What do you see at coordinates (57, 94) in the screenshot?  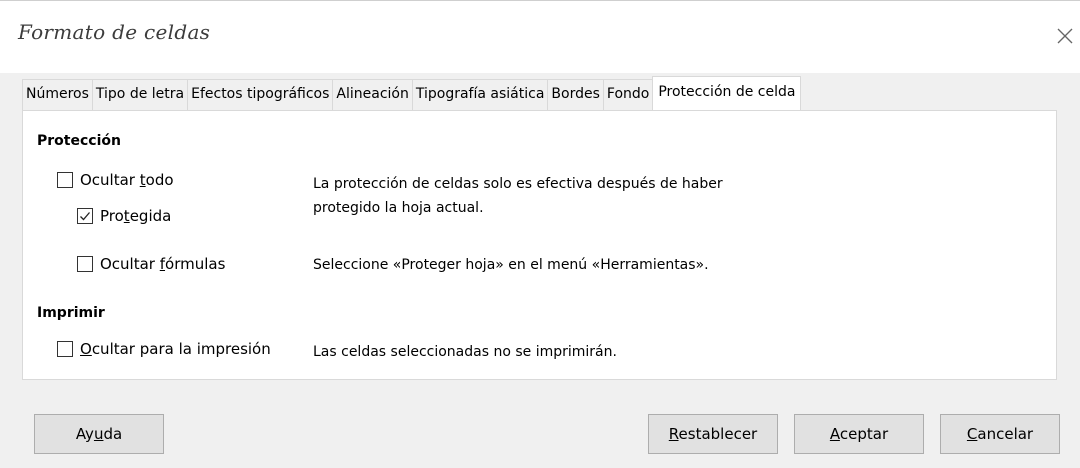 I see `tab-numeros: Números` at bounding box center [57, 94].